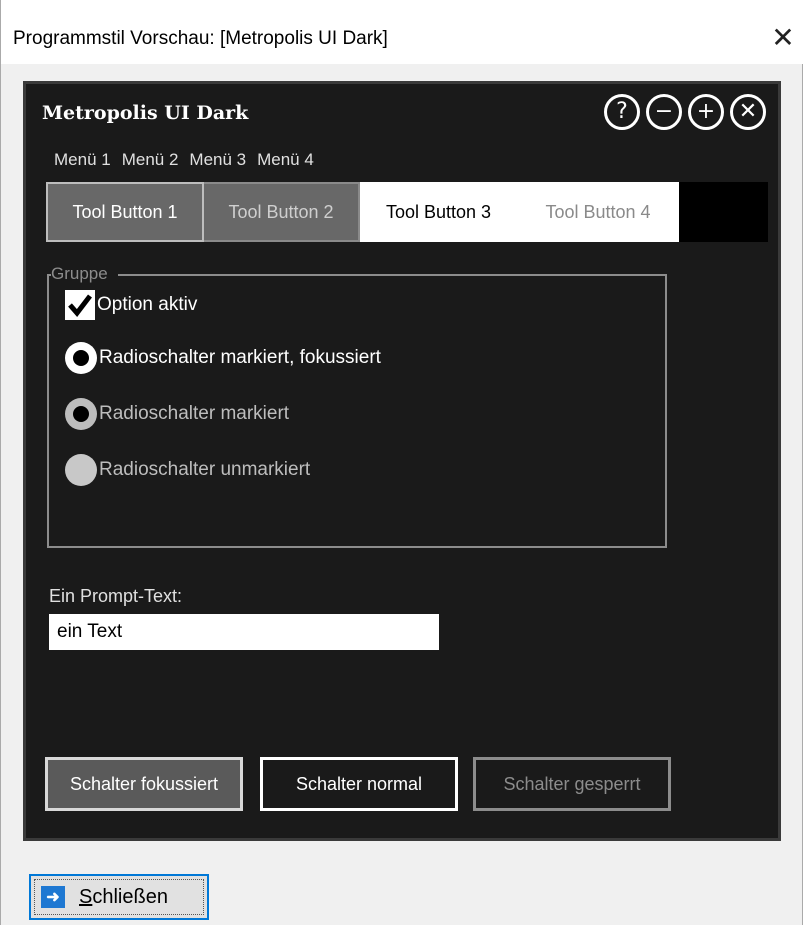  Describe the element at coordinates (53, 897) in the screenshot. I see `arrow-right-icon: ➜` at that location.